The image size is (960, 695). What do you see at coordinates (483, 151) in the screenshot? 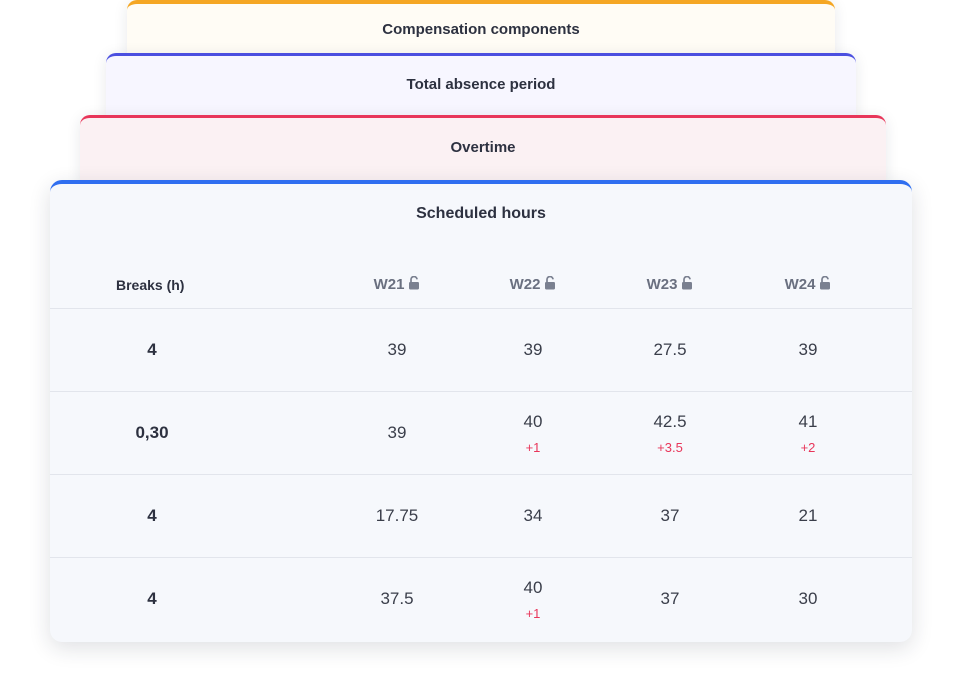
I see `overtime-card: Overtime` at bounding box center [483, 151].